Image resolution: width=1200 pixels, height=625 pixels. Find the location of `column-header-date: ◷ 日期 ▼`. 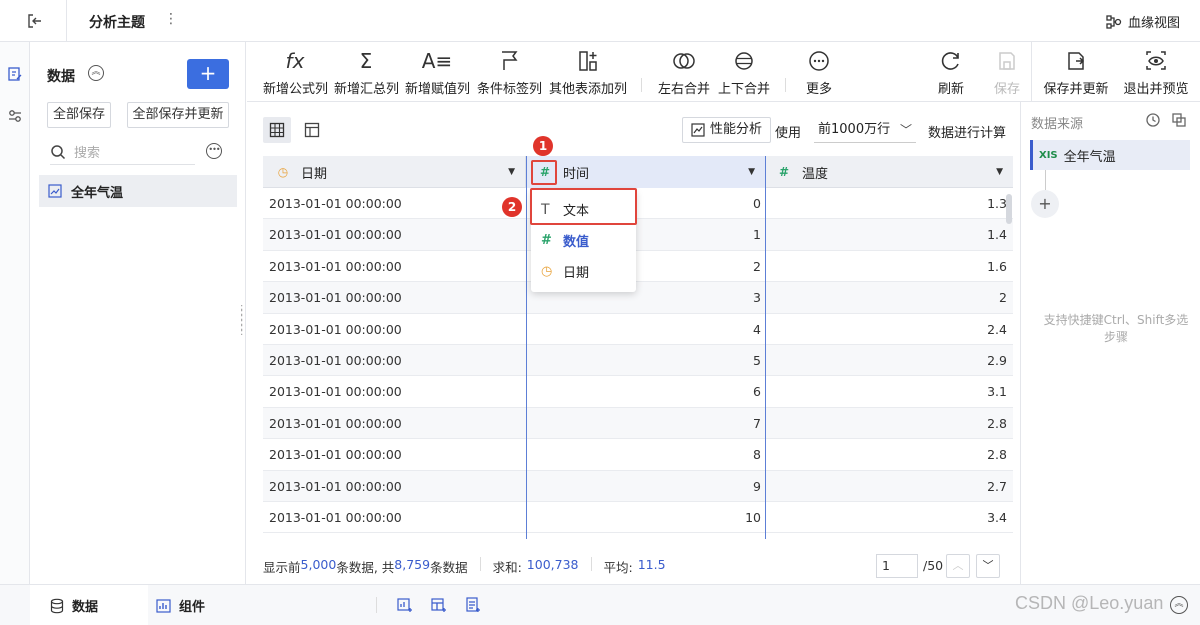

column-header-date: ◷ 日期 ▼ is located at coordinates (394, 172).